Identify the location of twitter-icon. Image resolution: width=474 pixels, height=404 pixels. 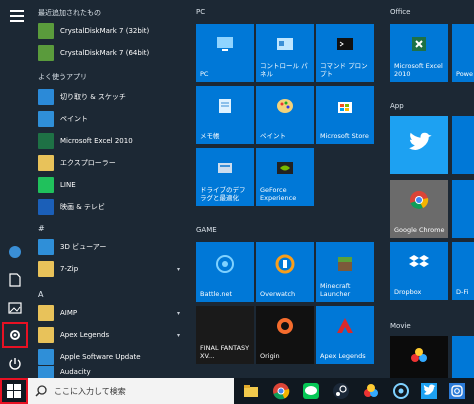
(429, 391).